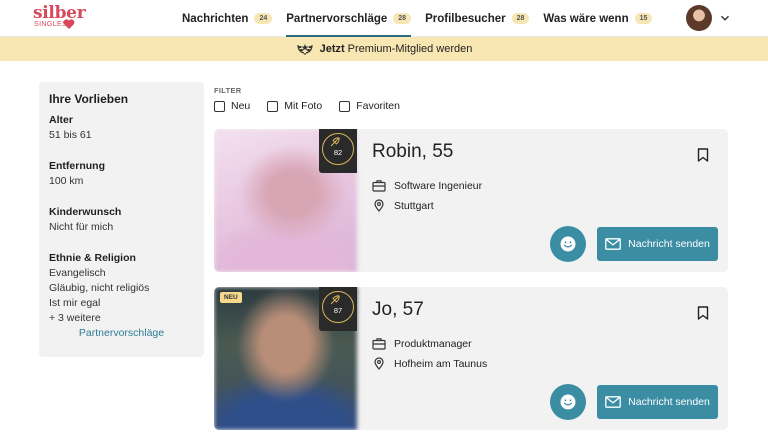 This screenshot has height=441, width=768. What do you see at coordinates (643, 18) in the screenshot?
I see `count-badge: 15` at bounding box center [643, 18].